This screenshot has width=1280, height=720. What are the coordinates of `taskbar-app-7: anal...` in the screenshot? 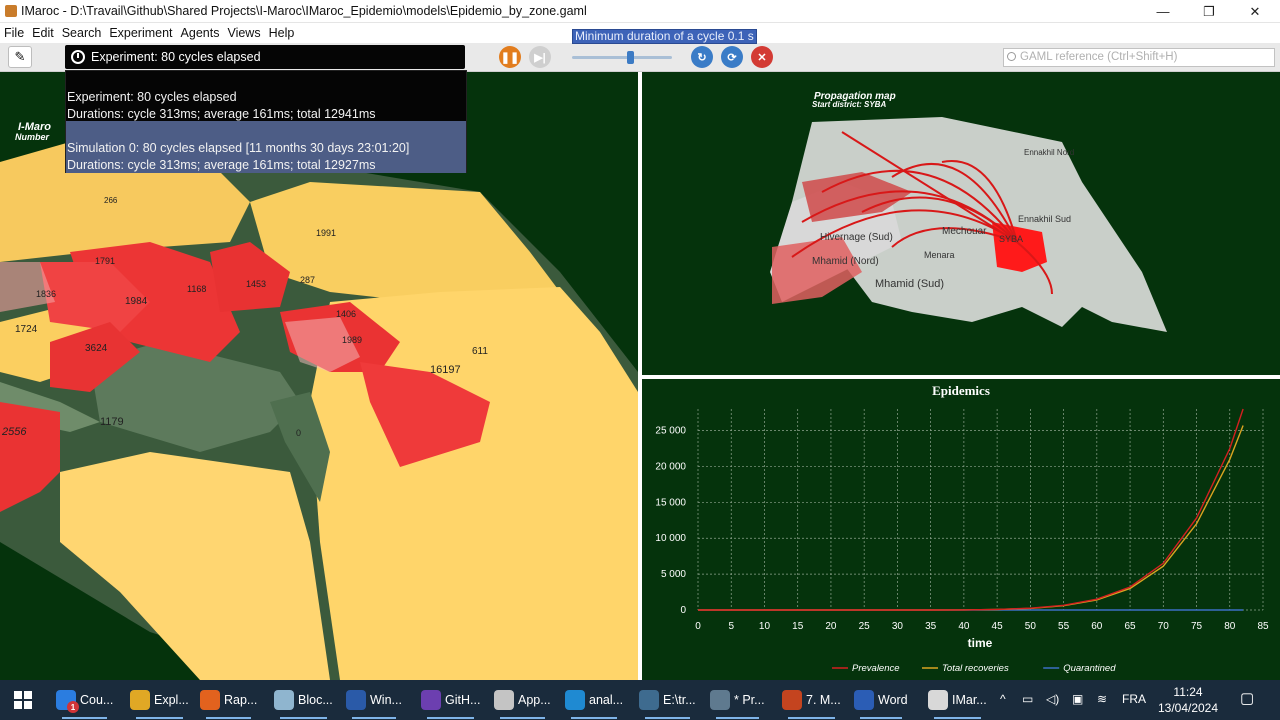 It's located at (594, 701).